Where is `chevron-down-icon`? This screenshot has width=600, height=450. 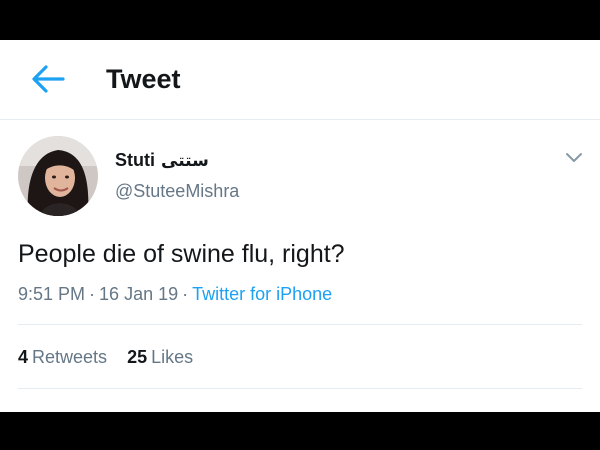
chevron-down-icon is located at coordinates (574, 157).